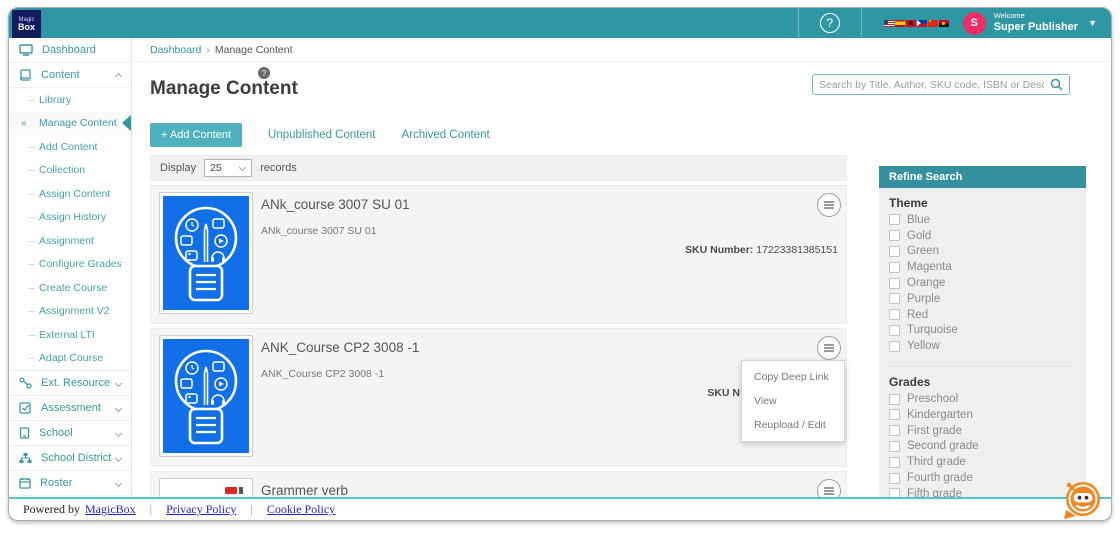  Describe the element at coordinates (1092, 23) in the screenshot. I see `user-menu-caret-icon: ▼` at that location.